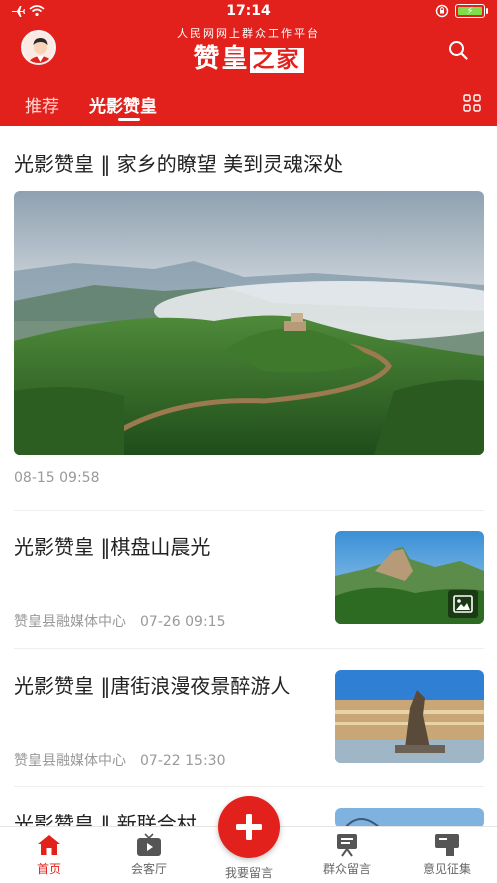  I want to click on active-tab-indicator, so click(129, 119).